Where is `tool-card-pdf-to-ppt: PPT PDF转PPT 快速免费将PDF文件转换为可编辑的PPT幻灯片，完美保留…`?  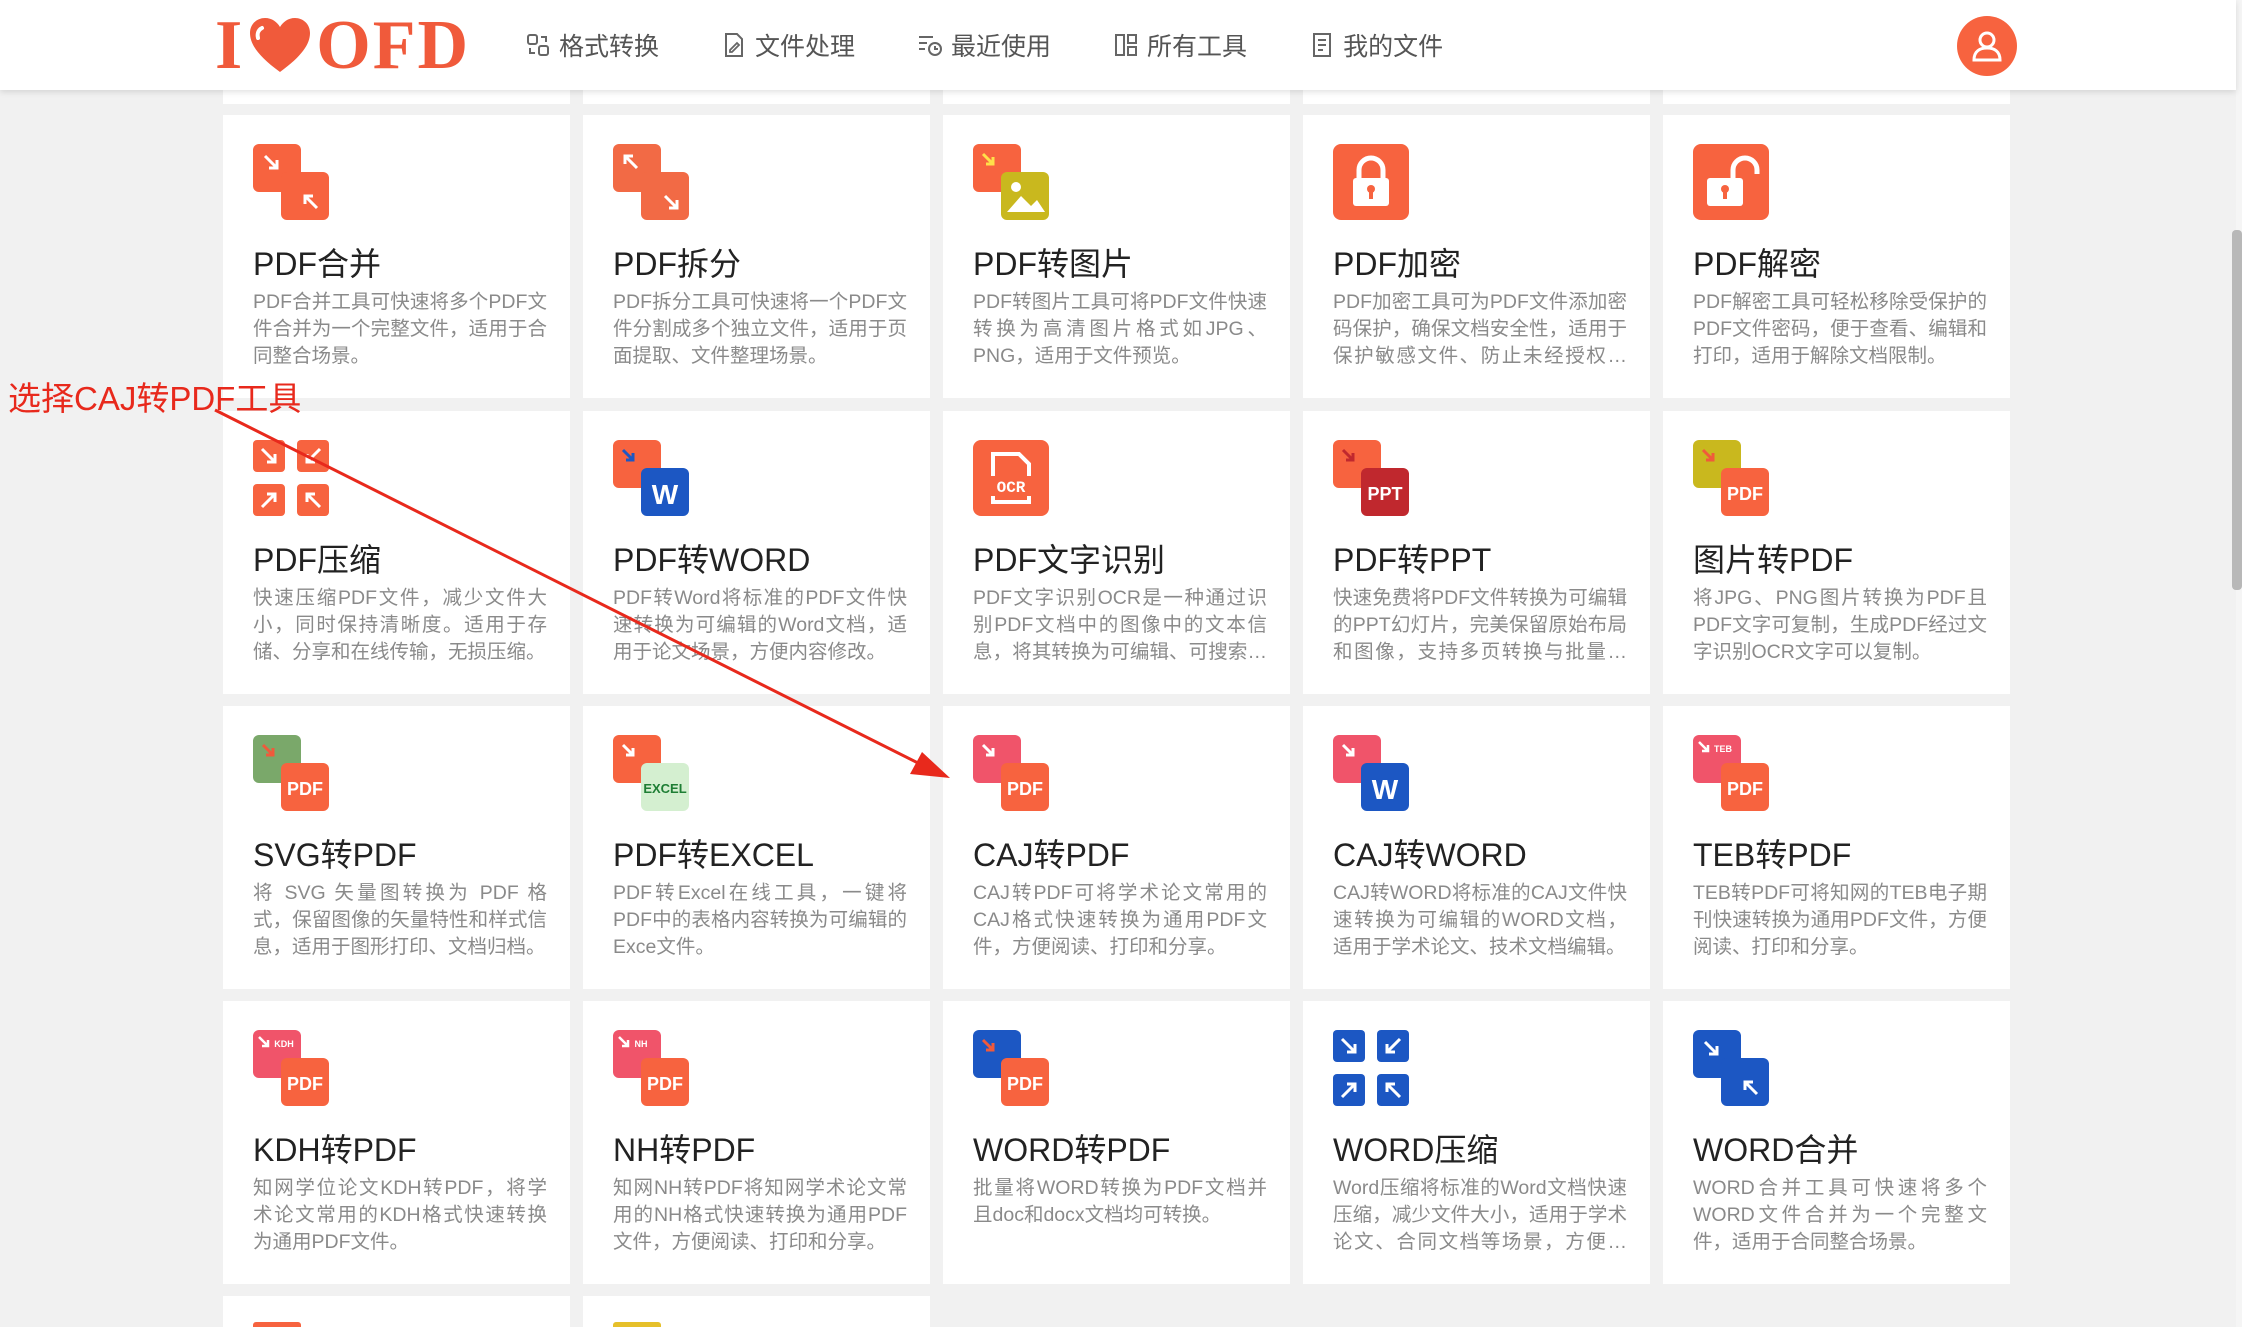
tool-card-pdf-to-ppt: PPT PDF转PPT 快速免费将PDF文件转换为可编辑的PPT幻灯片，完美保留… is located at coordinates (1476, 552).